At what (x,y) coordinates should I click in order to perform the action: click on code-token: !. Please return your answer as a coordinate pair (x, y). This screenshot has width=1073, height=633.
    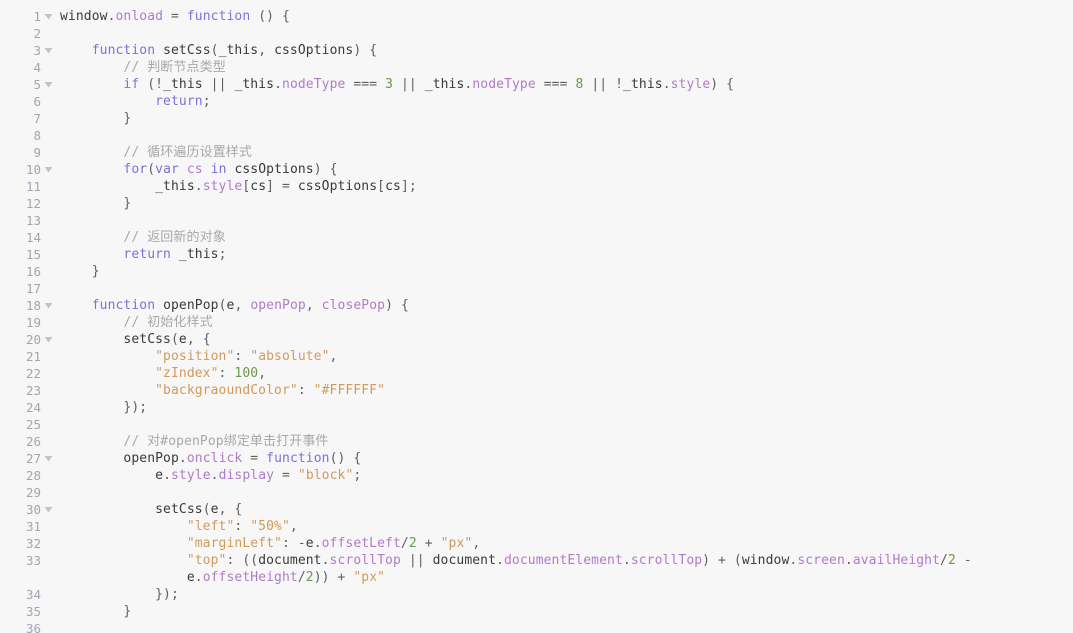
    Looking at the image, I should click on (619, 84).